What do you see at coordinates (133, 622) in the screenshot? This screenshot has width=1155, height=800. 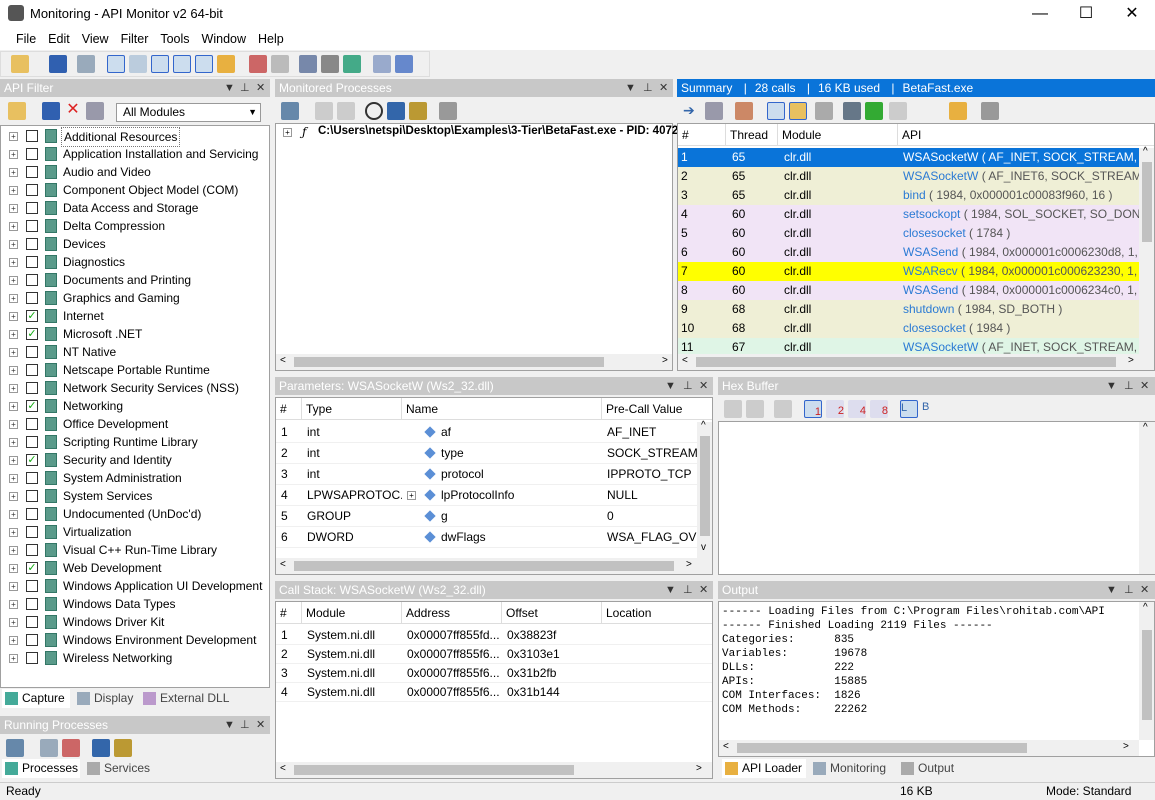 I see `api-category-item: + Windows Driver Kit` at bounding box center [133, 622].